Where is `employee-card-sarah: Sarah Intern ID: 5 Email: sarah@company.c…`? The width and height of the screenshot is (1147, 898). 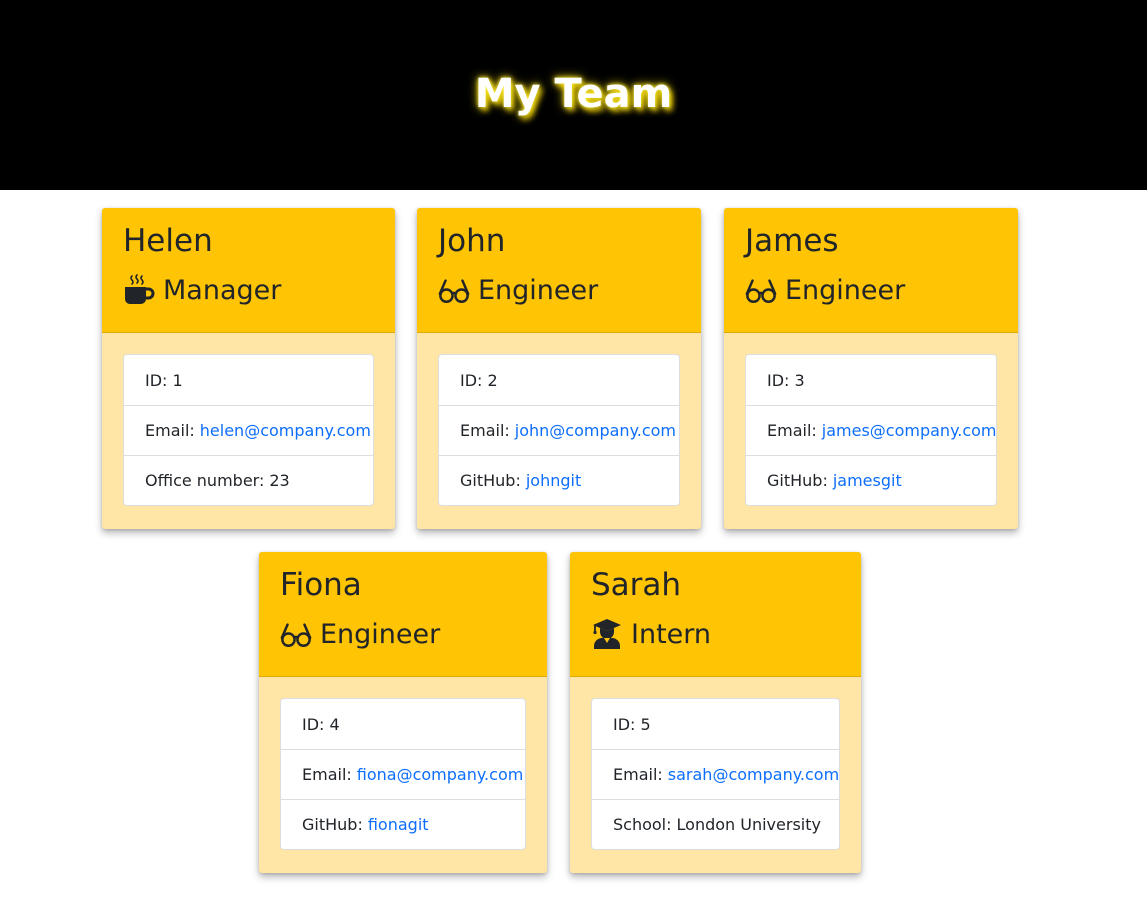
employee-card-sarah: Sarah Intern ID: 5 Email: sarah@company.c… is located at coordinates (715, 712).